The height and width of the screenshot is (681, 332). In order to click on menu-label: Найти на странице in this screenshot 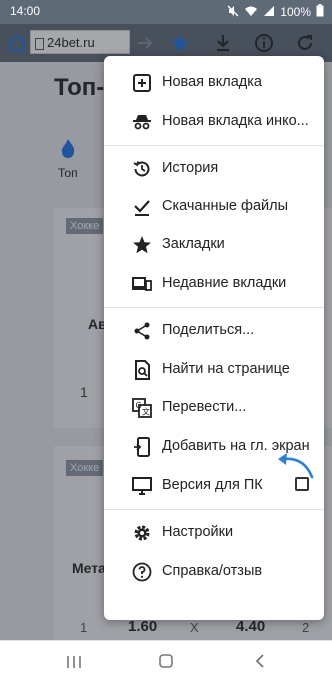, I will do `click(226, 369)`.